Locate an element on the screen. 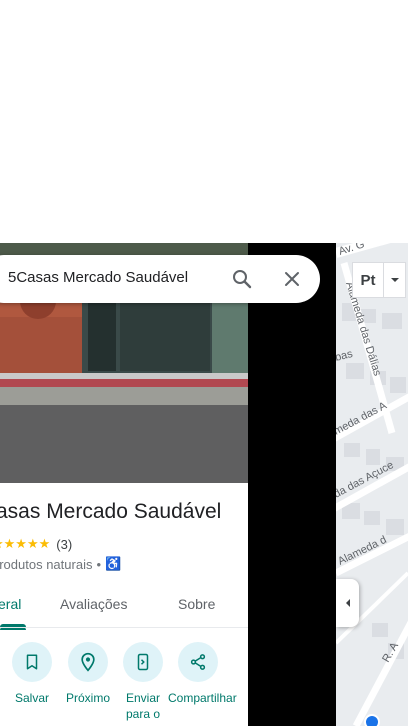 Image resolution: width=408 pixels, height=726 pixels. nearby-button: Próximo is located at coordinates (88, 674).